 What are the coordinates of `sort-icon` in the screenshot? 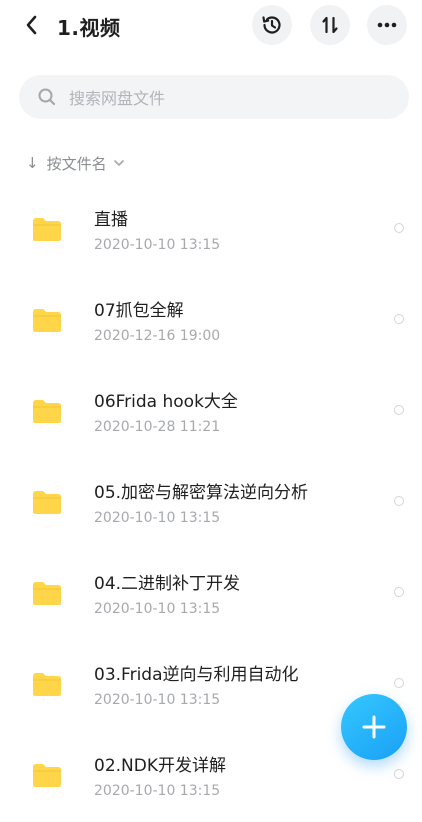 It's located at (330, 25).